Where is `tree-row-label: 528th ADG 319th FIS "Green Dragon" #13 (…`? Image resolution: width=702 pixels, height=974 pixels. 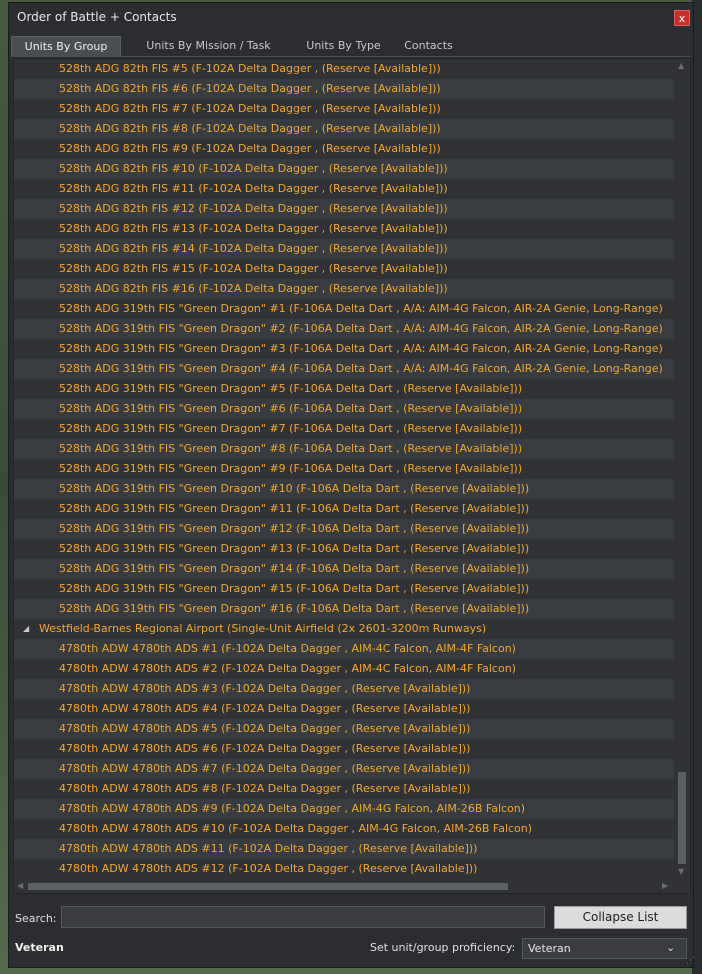
tree-row-label: 528th ADG 319th FIS "Green Dragon" #13 (… is located at coordinates (294, 548).